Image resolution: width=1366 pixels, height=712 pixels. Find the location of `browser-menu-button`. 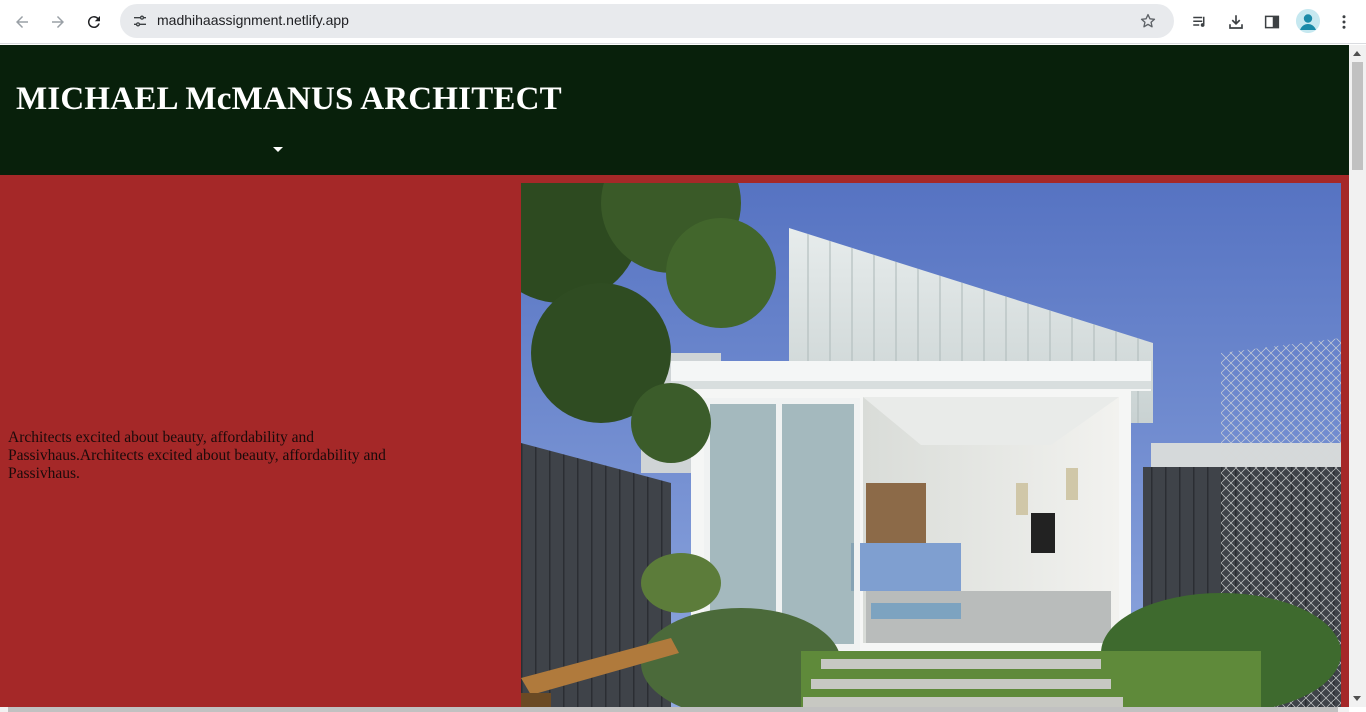

browser-menu-button is located at coordinates (1344, 22).